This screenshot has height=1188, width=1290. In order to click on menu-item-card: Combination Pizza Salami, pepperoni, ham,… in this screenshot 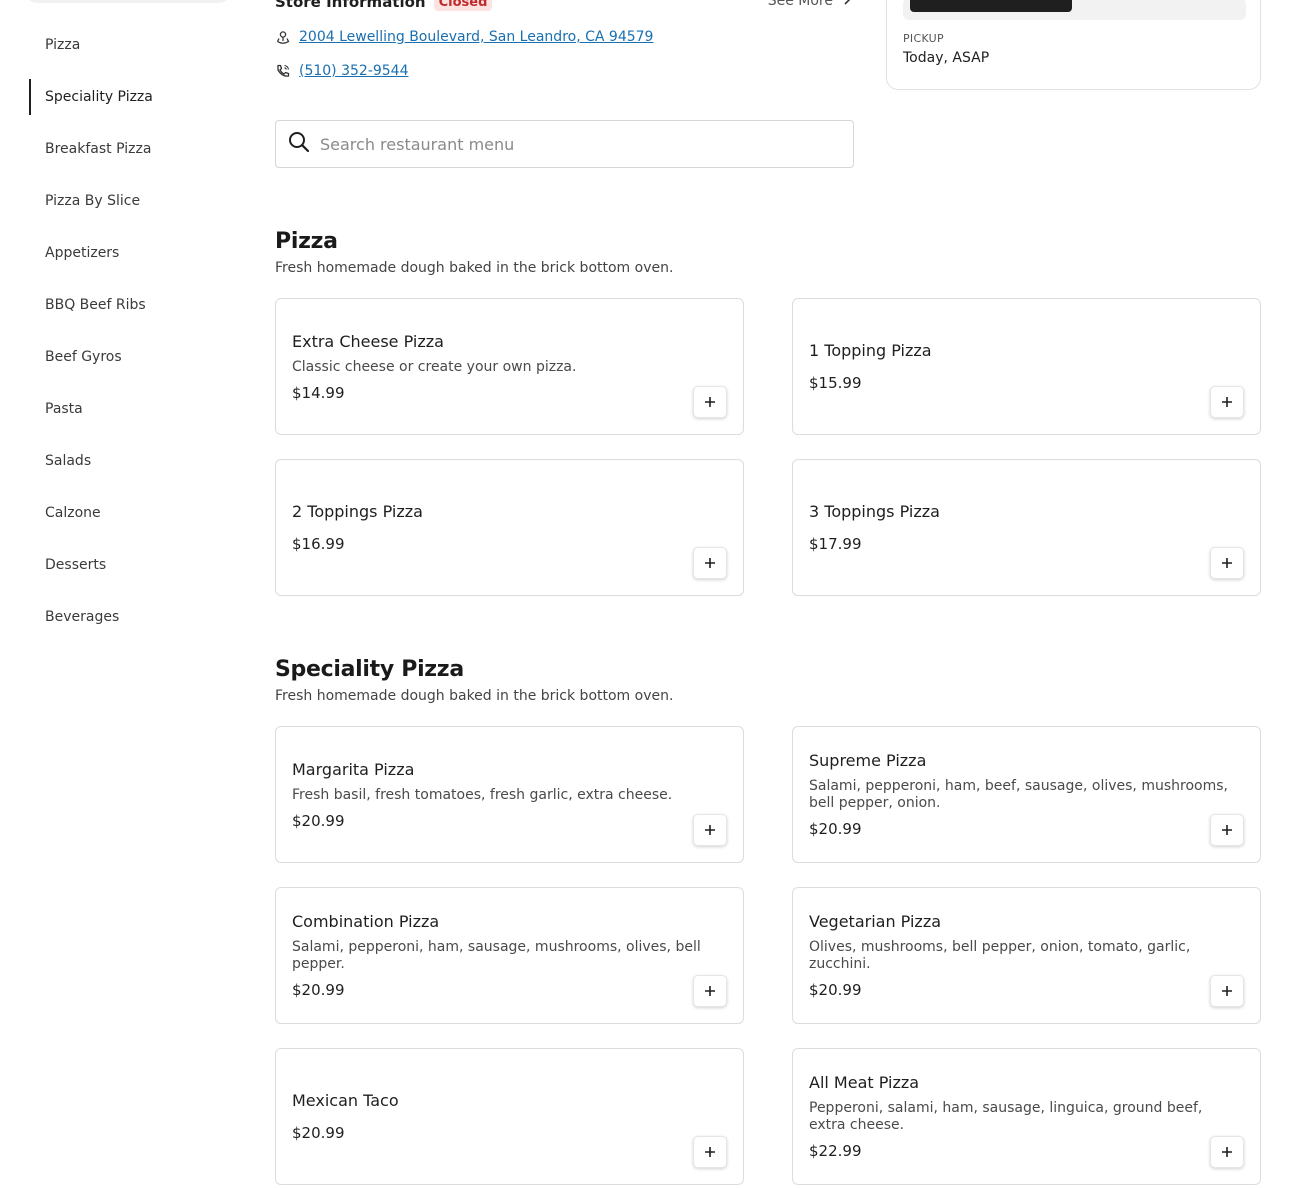, I will do `click(509, 955)`.